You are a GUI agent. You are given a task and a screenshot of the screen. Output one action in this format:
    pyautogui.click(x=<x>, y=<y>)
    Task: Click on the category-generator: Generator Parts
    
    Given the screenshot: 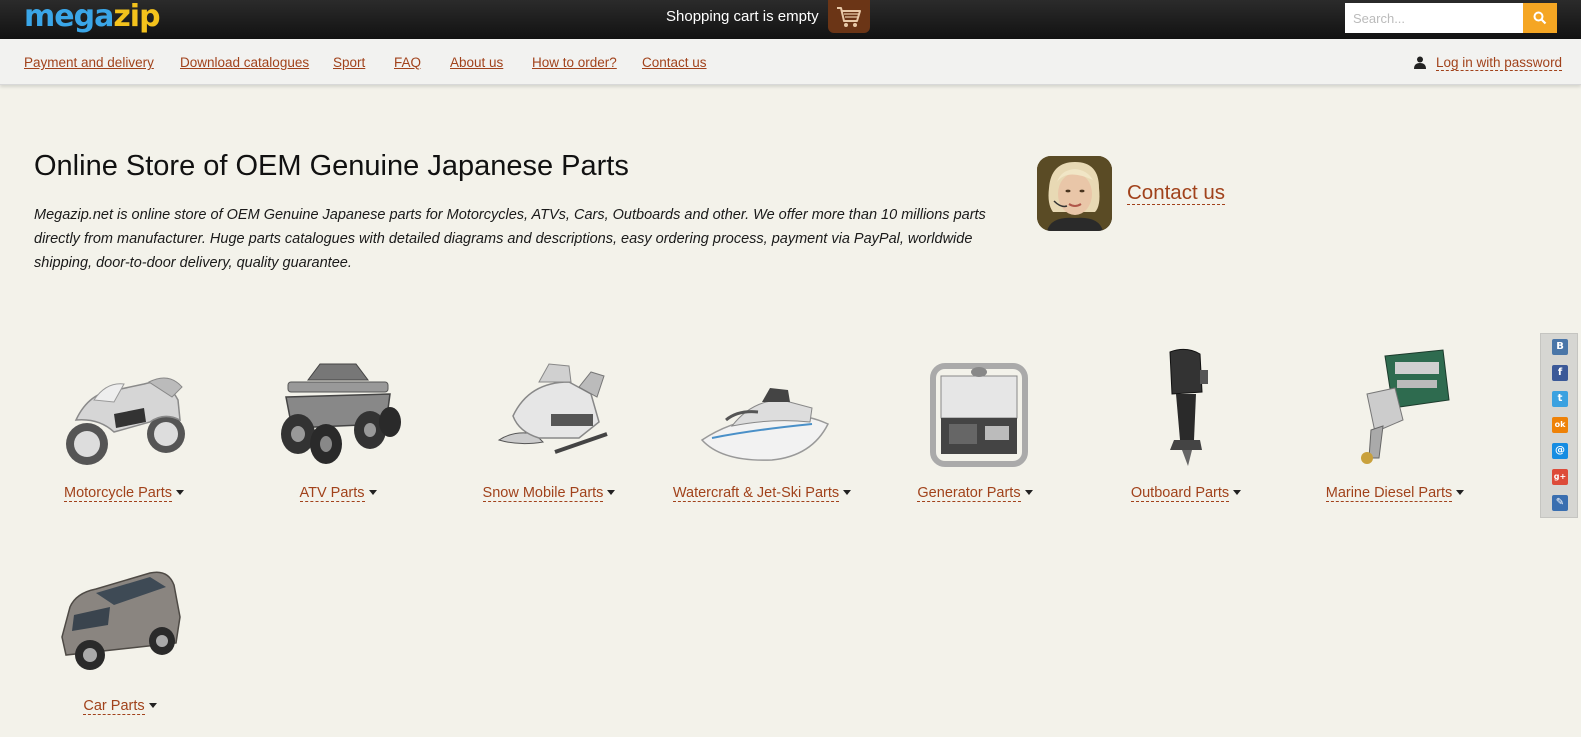 What is the action you would take?
    pyautogui.click(x=975, y=422)
    